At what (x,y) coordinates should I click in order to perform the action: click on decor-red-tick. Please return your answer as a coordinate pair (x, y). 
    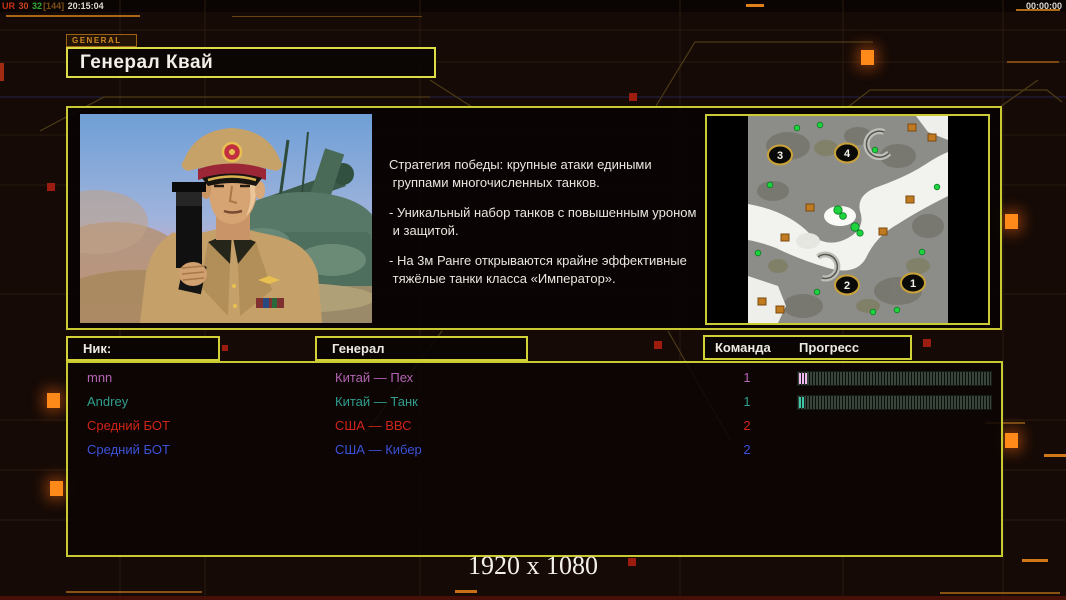
    Looking at the image, I should click on (2, 72).